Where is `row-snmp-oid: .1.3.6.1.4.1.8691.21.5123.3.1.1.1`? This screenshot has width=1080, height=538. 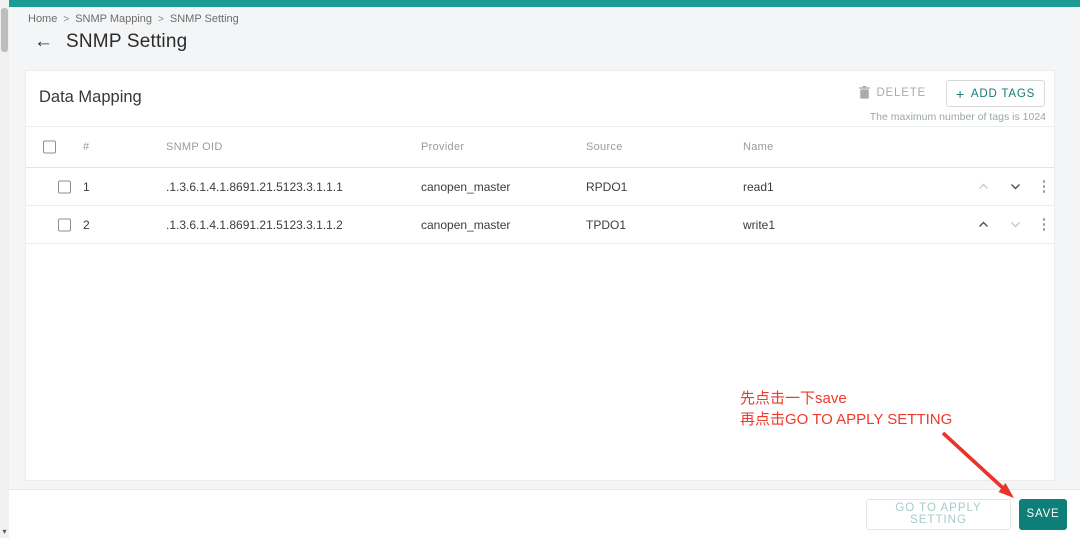 row-snmp-oid: .1.3.6.1.4.1.8691.21.5123.3.1.1.1 is located at coordinates (254, 186).